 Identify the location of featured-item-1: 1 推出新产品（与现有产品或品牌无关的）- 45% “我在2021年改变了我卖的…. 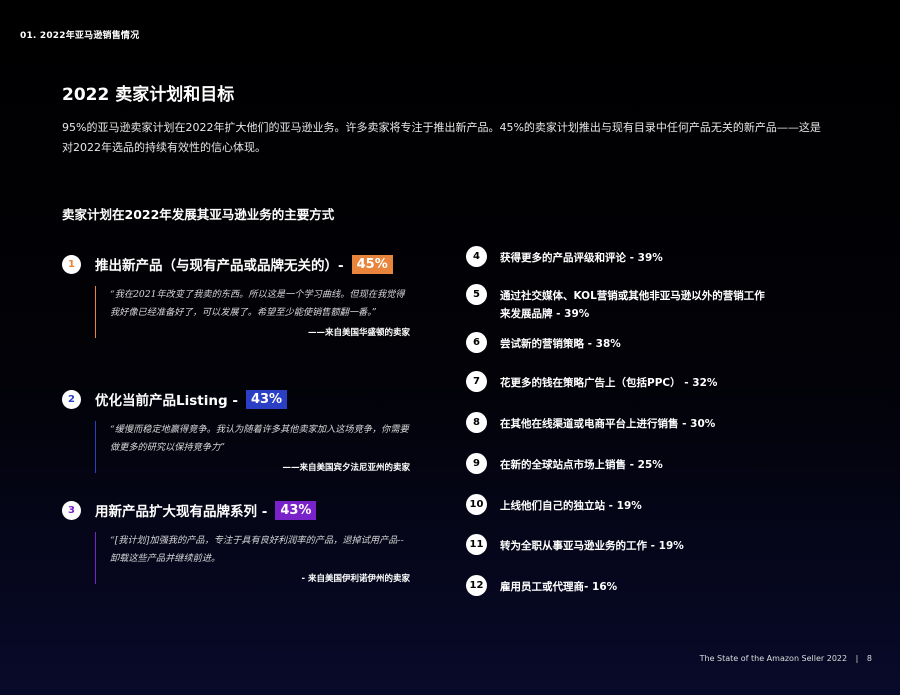
(242, 295).